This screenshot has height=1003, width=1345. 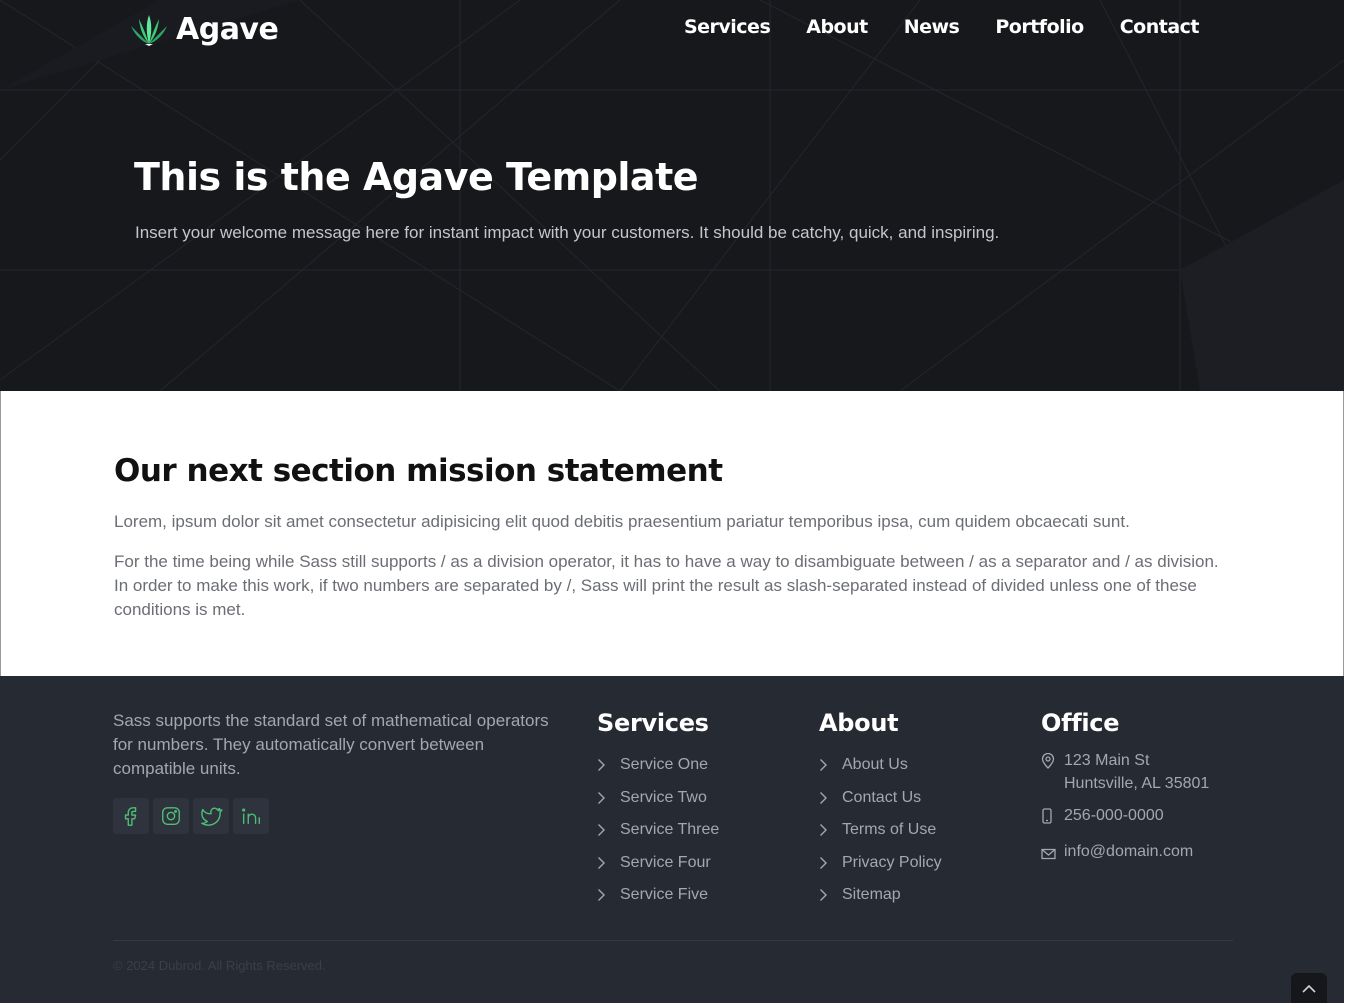 What do you see at coordinates (1047, 816) in the screenshot?
I see `phone-icon` at bounding box center [1047, 816].